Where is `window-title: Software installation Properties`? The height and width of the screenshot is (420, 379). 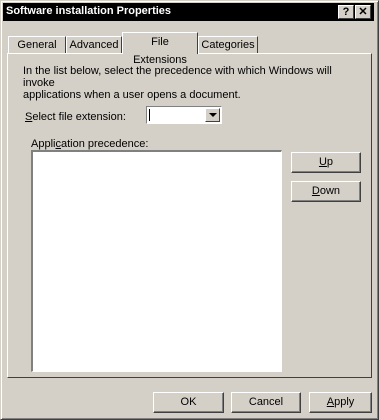
window-title: Software installation Properties is located at coordinates (89, 11).